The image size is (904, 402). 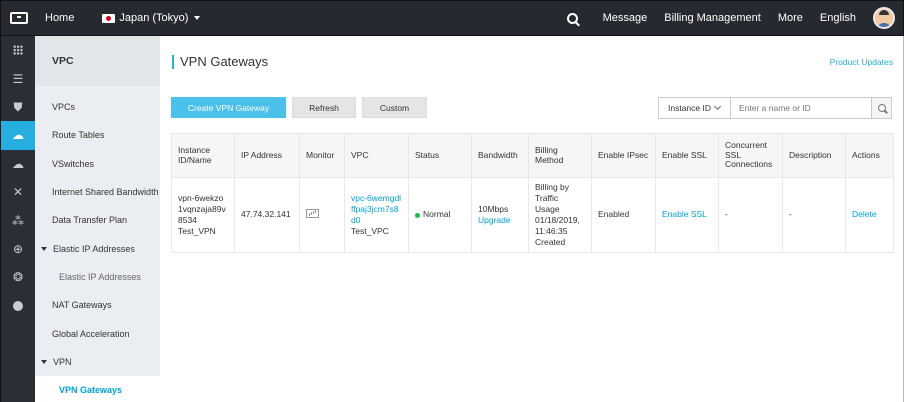 I want to click on list-icon: ☰, so click(x=18, y=78).